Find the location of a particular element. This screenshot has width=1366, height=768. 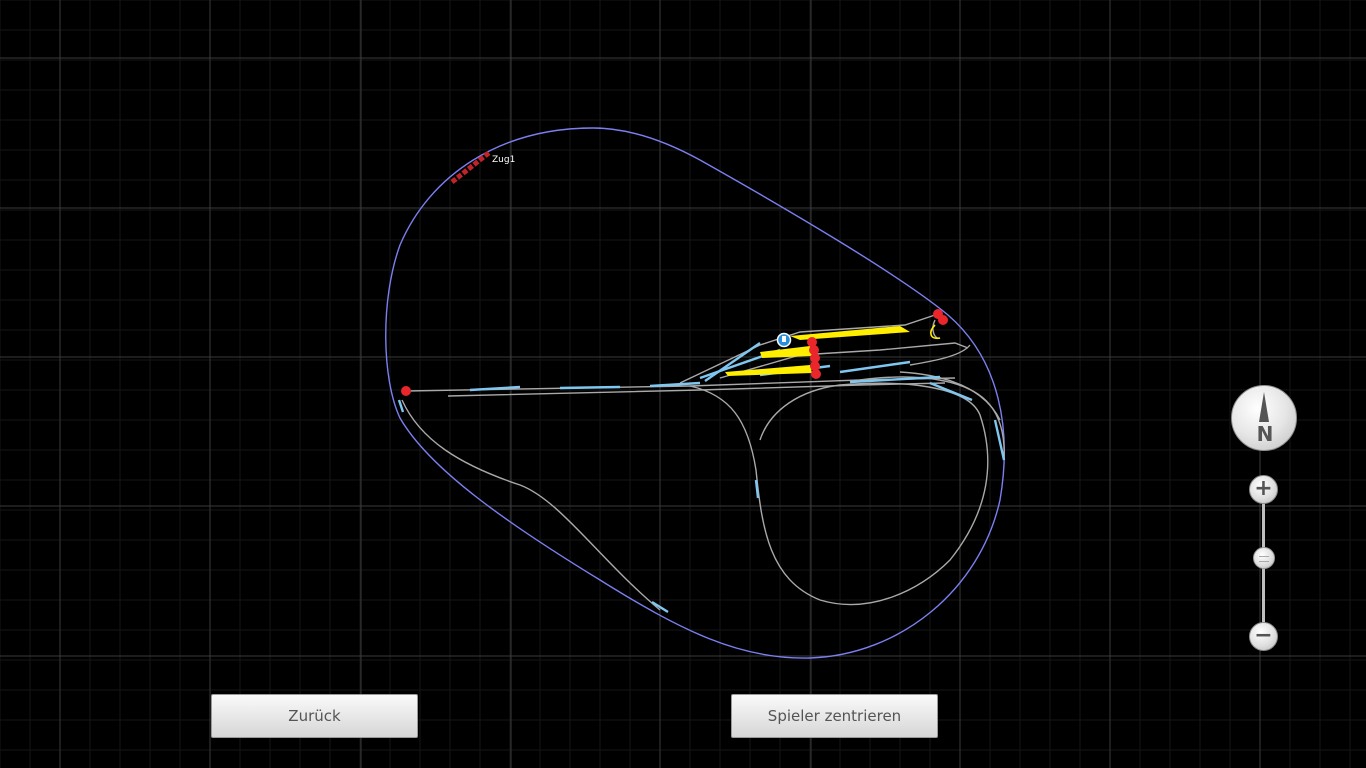

compass-button: N is located at coordinates (1264, 418).